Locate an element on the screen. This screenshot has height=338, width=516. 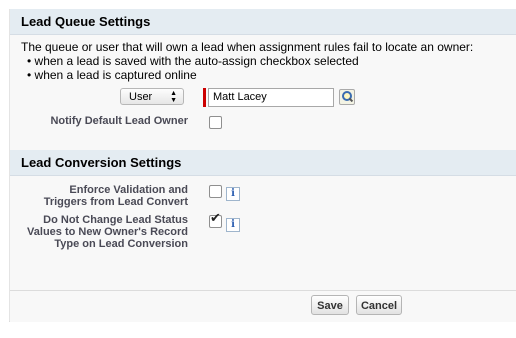
lead-queue-title: Lead Queue Settings is located at coordinates (86, 21).